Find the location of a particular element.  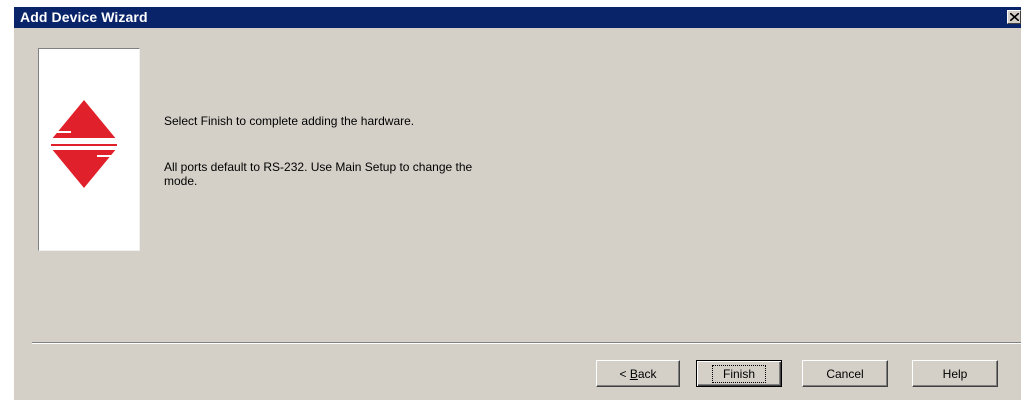

cancel-button-label: Cancel is located at coordinates (845, 373).